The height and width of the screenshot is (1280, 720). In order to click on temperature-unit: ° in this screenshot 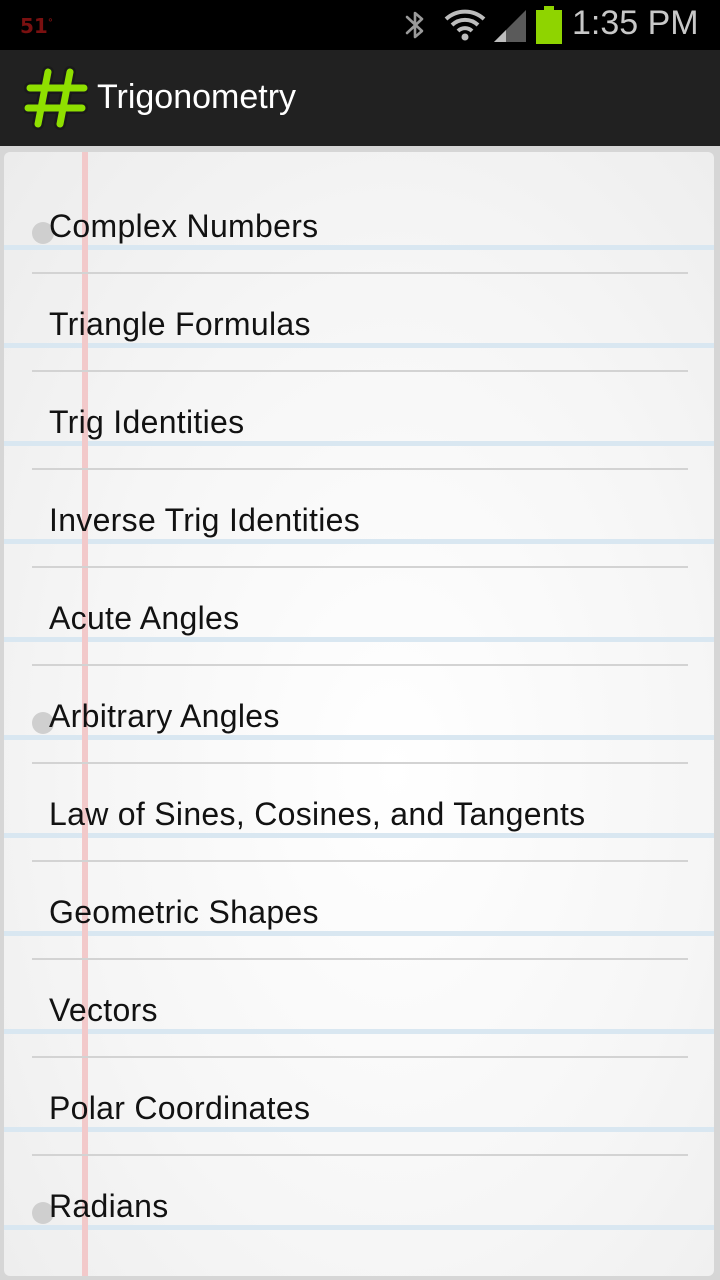, I will do `click(50, 23)`.